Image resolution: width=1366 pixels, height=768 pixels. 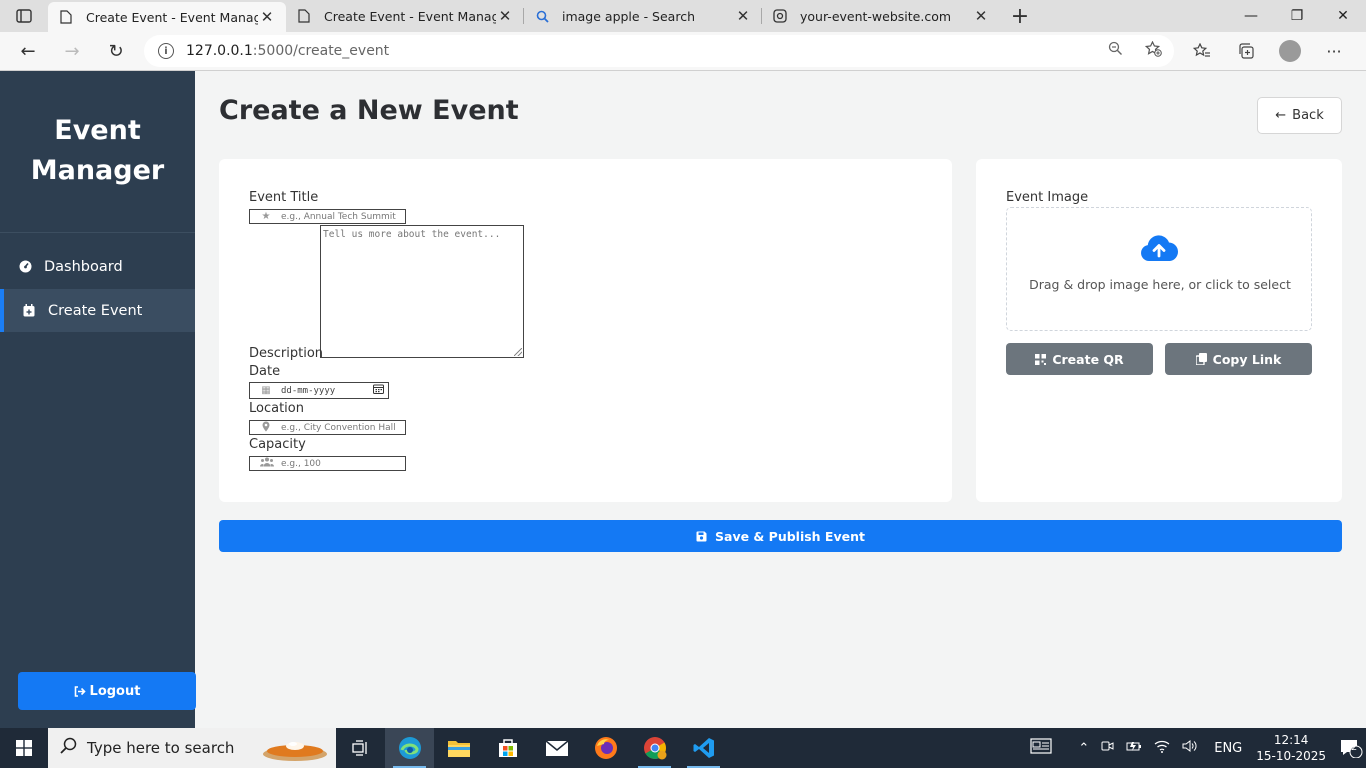 What do you see at coordinates (28, 51) in the screenshot?
I see `back-arrow-icon: ←` at bounding box center [28, 51].